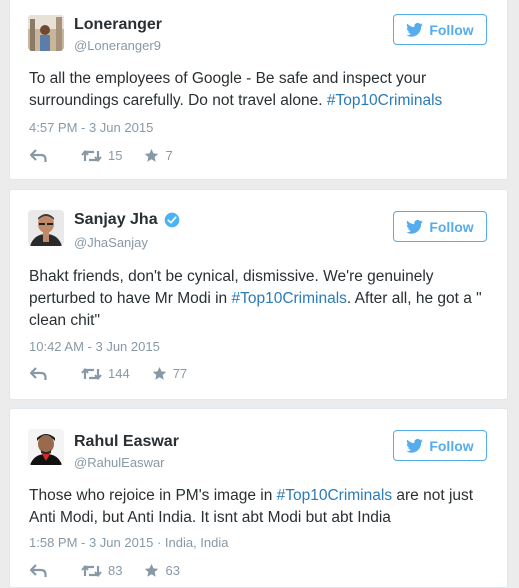 This screenshot has width=519, height=588. I want to click on favorite-count: 7, so click(169, 155).